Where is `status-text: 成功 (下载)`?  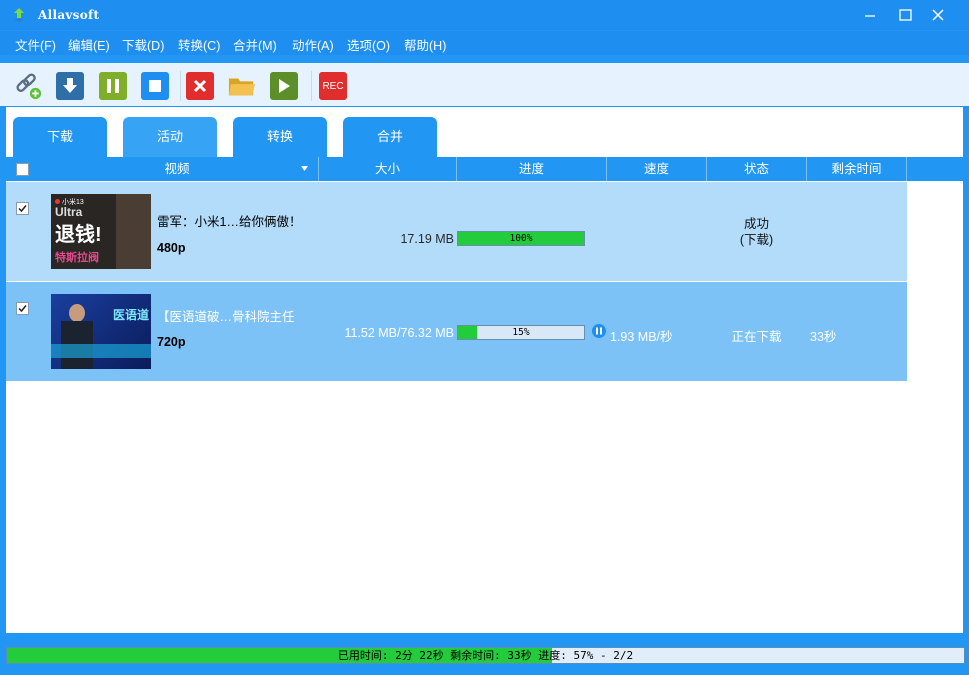
status-text: 成功 (下载) is located at coordinates (756, 232).